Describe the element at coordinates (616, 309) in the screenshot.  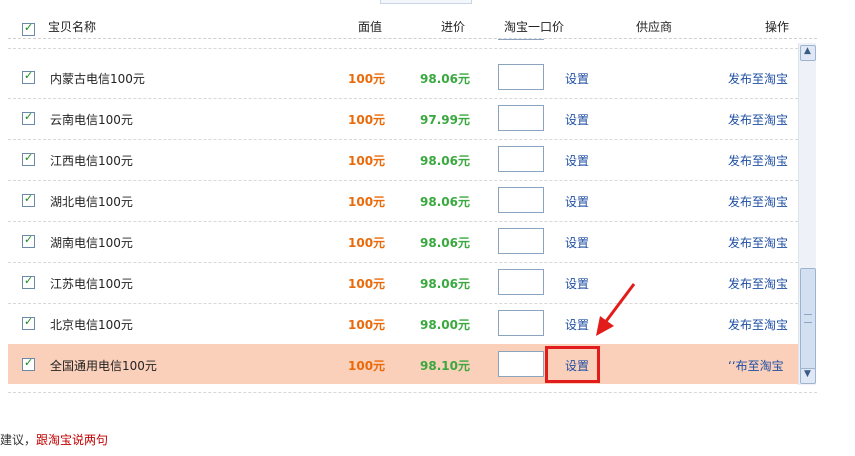
I see `annotation-arrow-icon` at that location.